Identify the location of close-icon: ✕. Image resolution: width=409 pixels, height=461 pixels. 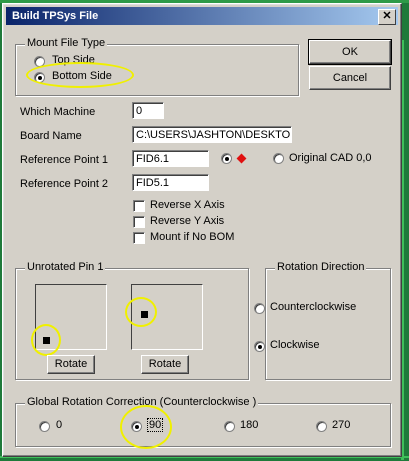
(387, 17).